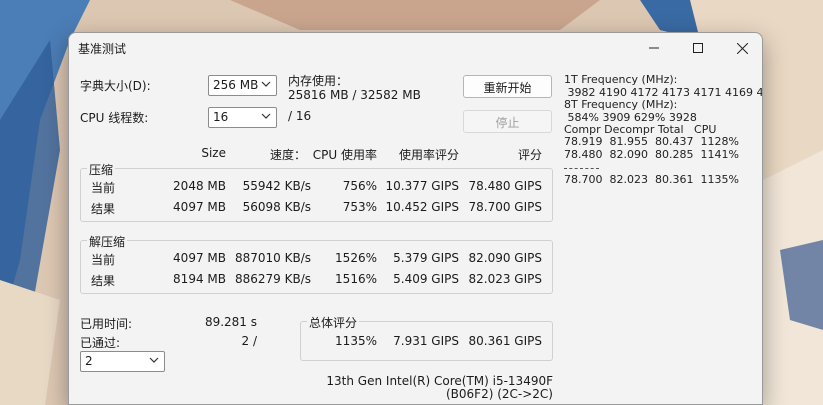 Image resolution: width=823 pixels, height=405 pixels. Describe the element at coordinates (505, 186) in the screenshot. I see `rating-value: 78.480 GIPS` at that location.